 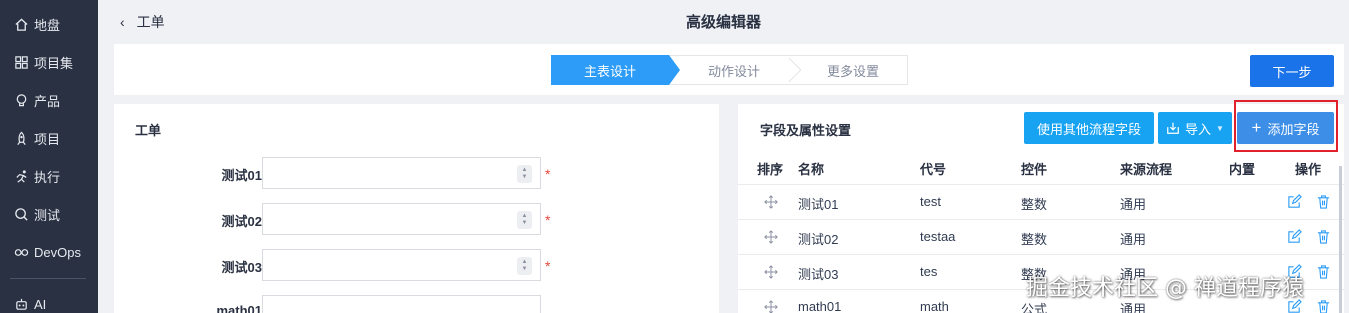 What do you see at coordinates (933, 169) in the screenshot?
I see `column-header: 代号` at bounding box center [933, 169].